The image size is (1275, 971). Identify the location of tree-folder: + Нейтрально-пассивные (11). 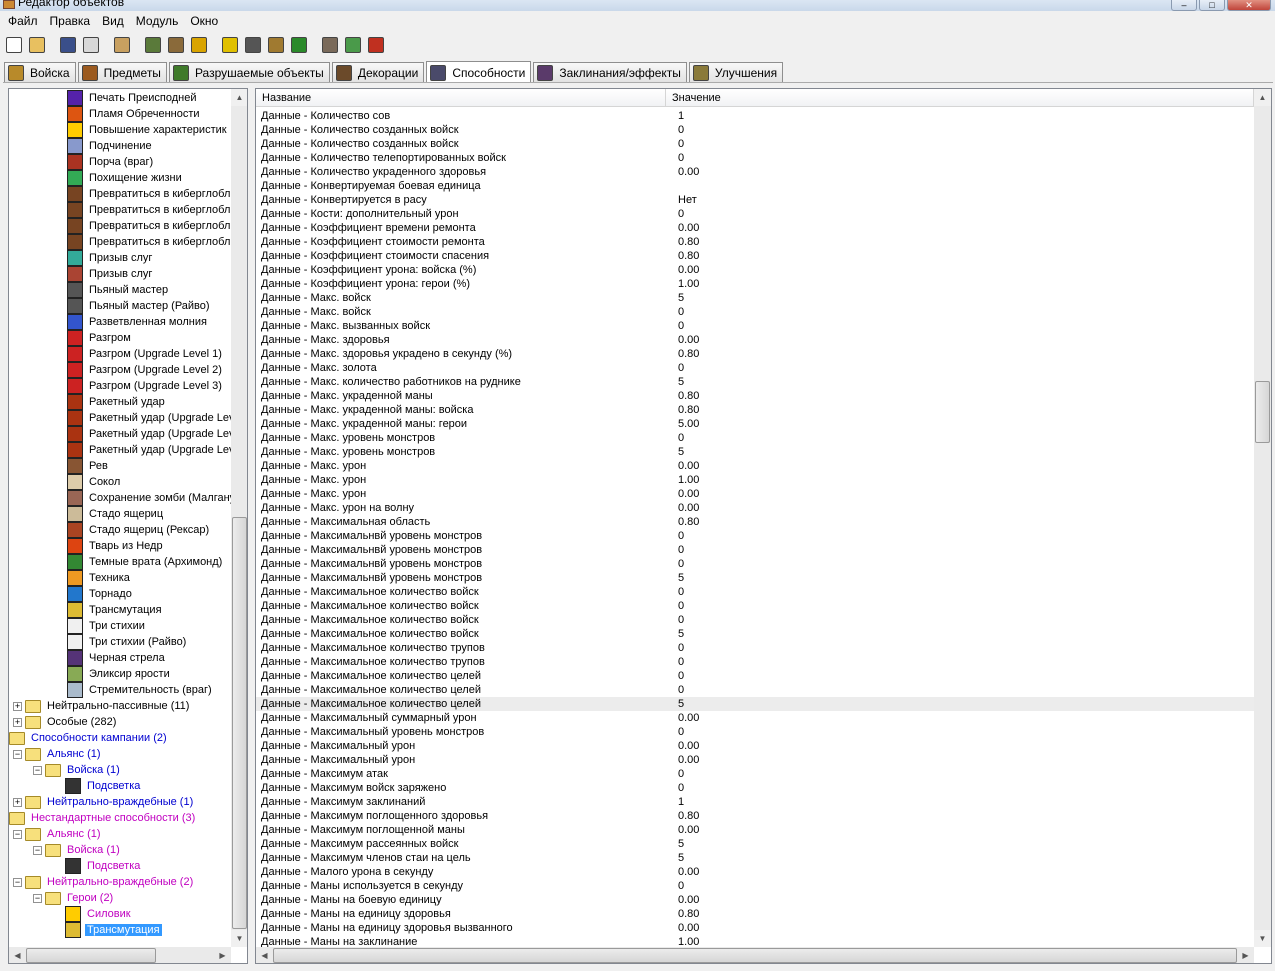
(102, 706).